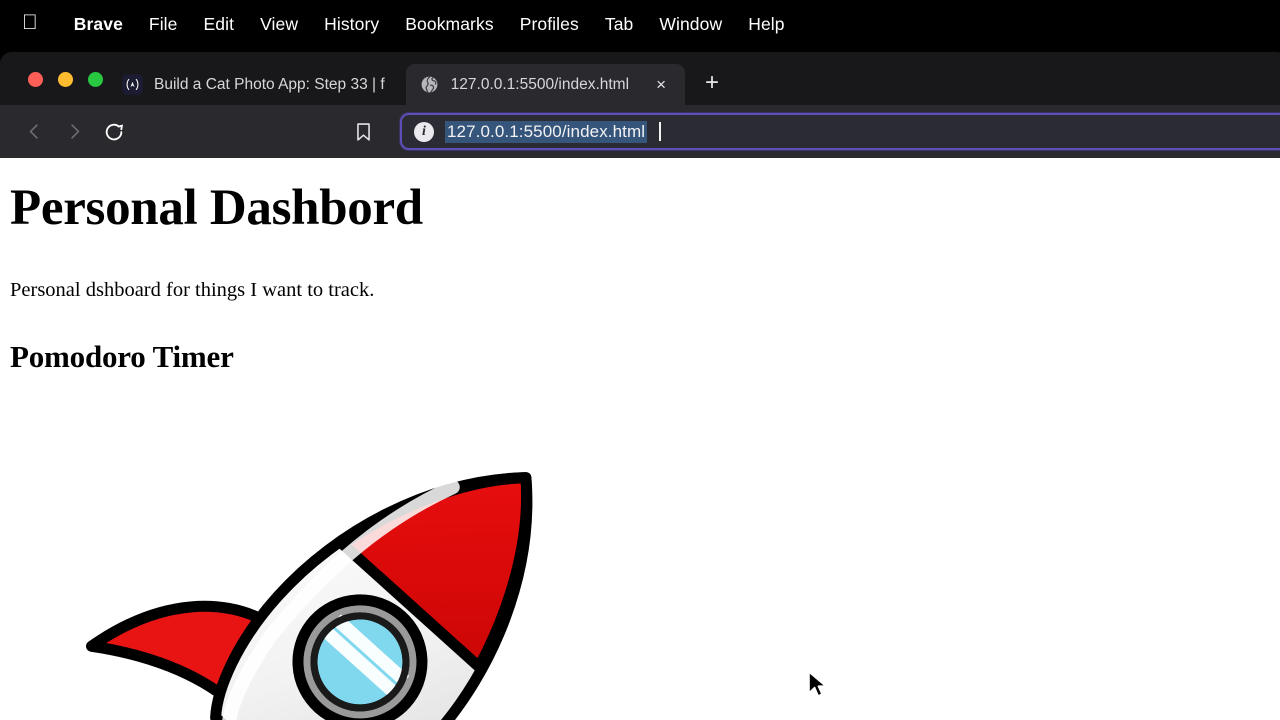  I want to click on menu-item-help: Help, so click(766, 24).